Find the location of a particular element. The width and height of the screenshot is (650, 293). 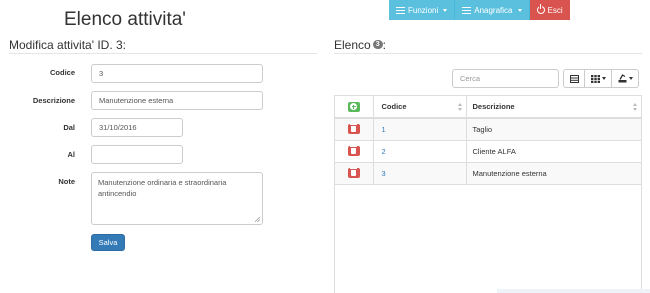

codice-column-header: Codice is located at coordinates (419, 107).